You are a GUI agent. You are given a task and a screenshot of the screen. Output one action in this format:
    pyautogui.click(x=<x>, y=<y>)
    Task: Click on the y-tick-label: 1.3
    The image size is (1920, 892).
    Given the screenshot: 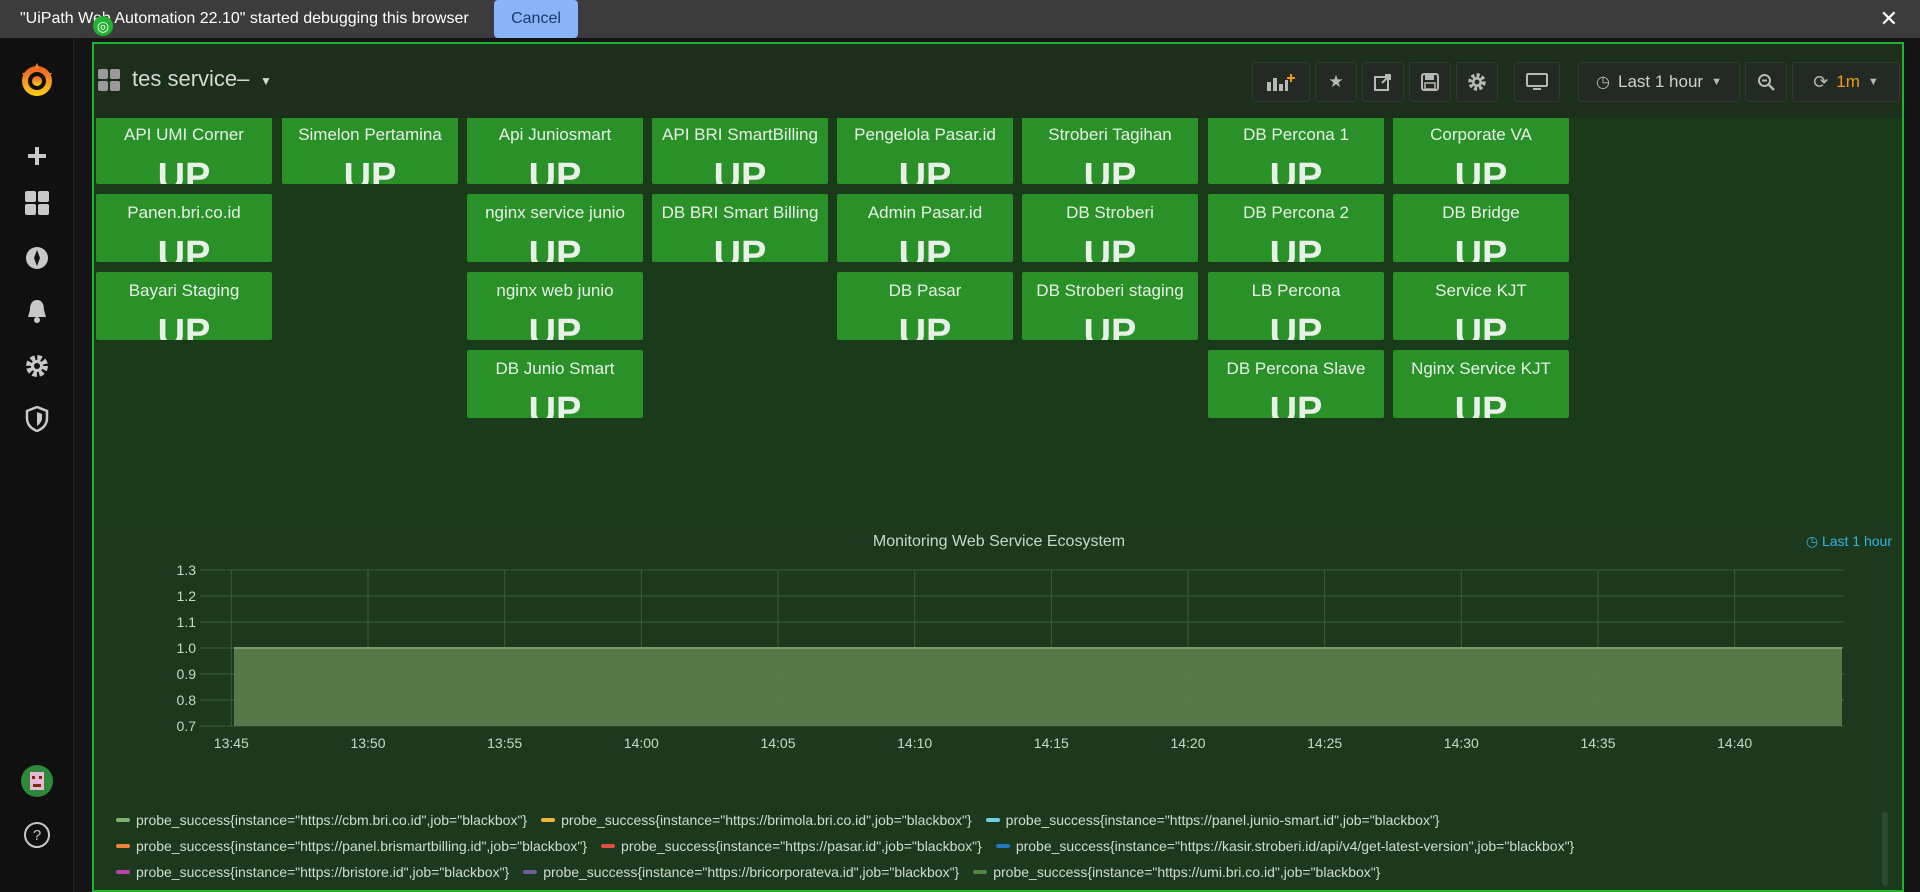 What is the action you would take?
    pyautogui.click(x=187, y=570)
    